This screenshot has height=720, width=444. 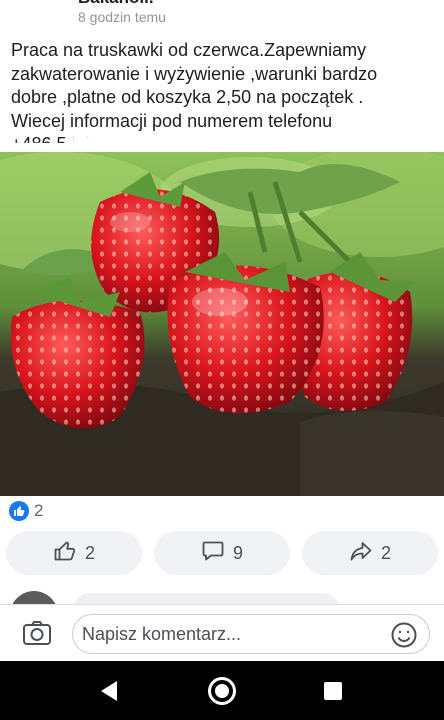 What do you see at coordinates (39, 510) in the screenshot?
I see `reaction-count: 2` at bounding box center [39, 510].